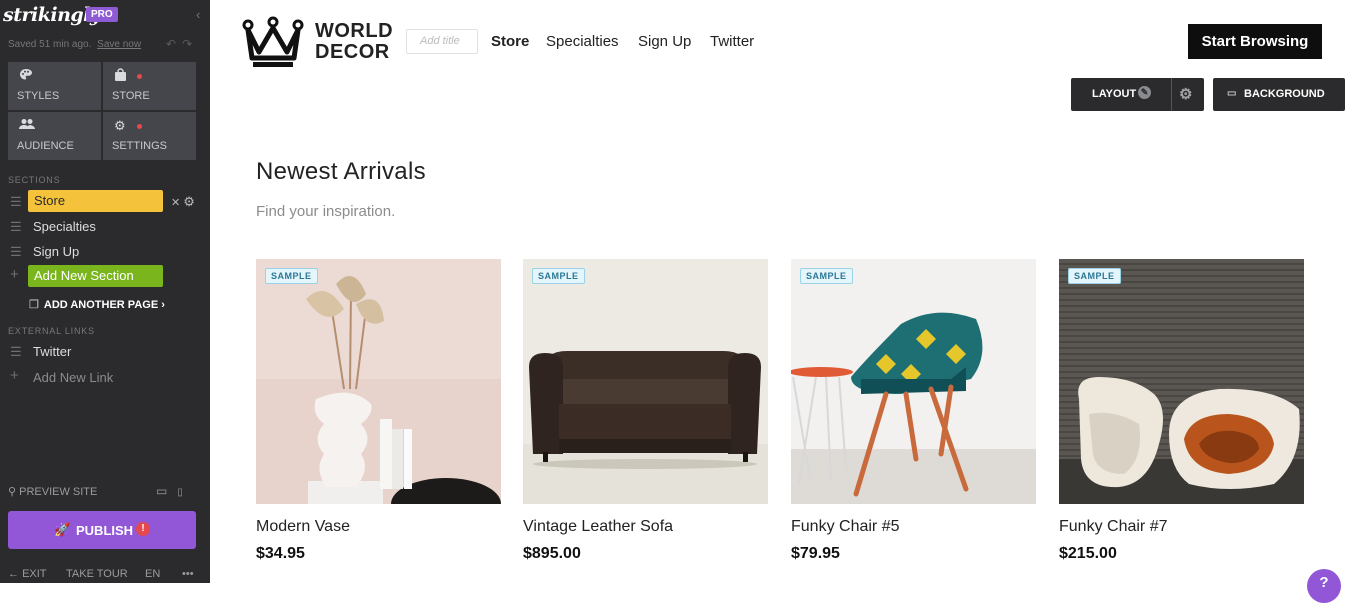 This screenshot has width=1347, height=603. Describe the element at coordinates (1185, 94) in the screenshot. I see `section-settings-gear-icon: ⚙` at that location.